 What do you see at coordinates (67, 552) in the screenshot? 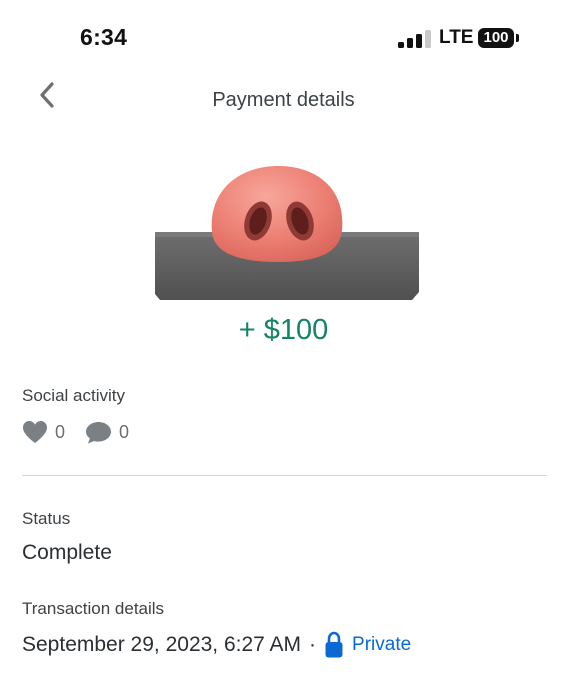
I see `status-value: Complete` at bounding box center [67, 552].